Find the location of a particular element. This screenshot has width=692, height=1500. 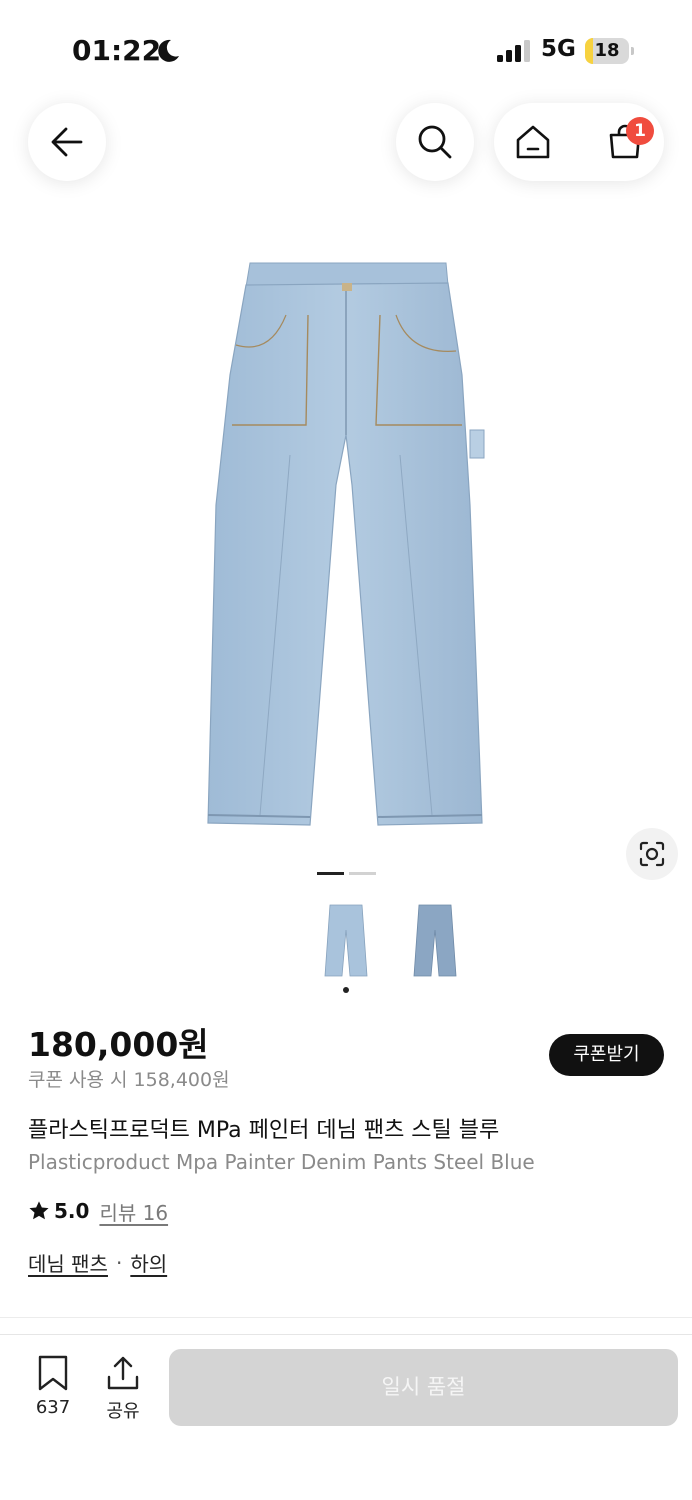

product-price: 180,000원 is located at coordinates (118, 1044).